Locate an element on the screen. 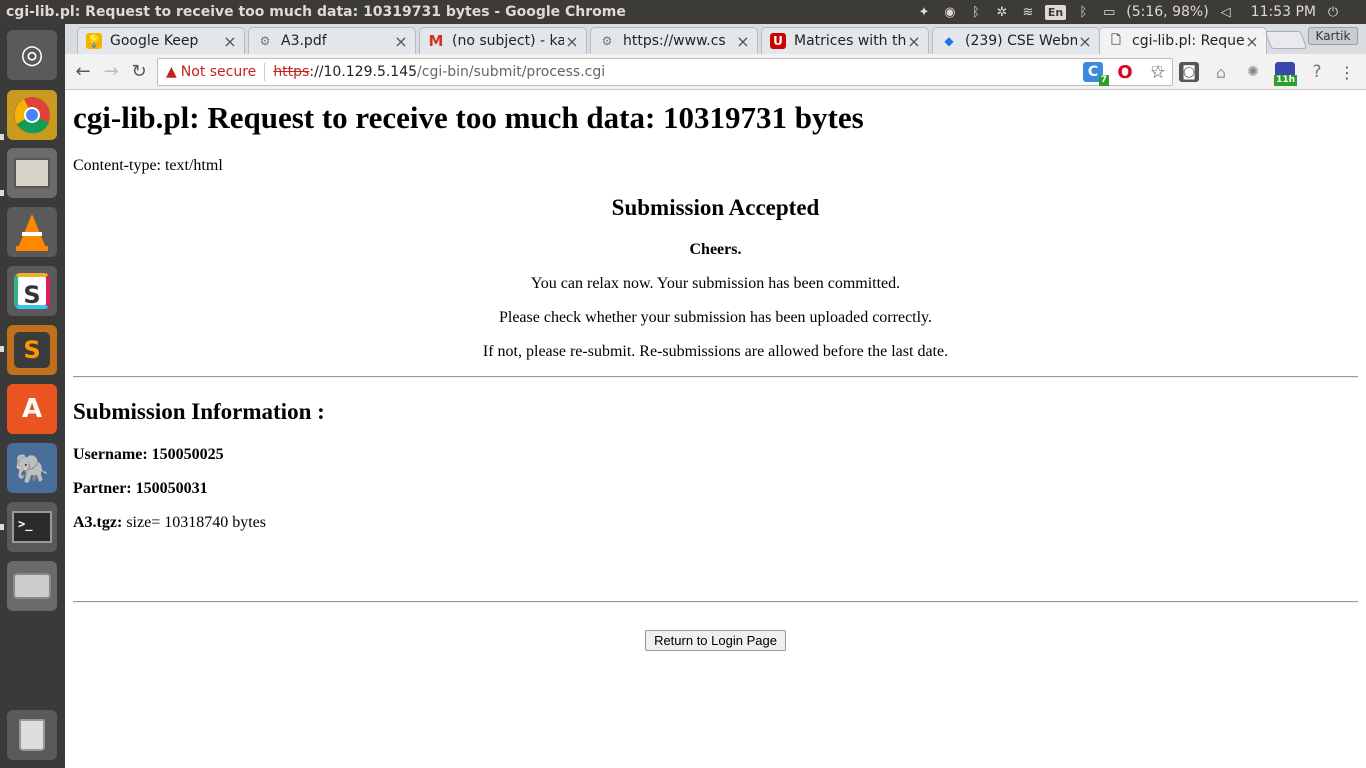  wifi-icon: ≋ is located at coordinates (1028, 12).